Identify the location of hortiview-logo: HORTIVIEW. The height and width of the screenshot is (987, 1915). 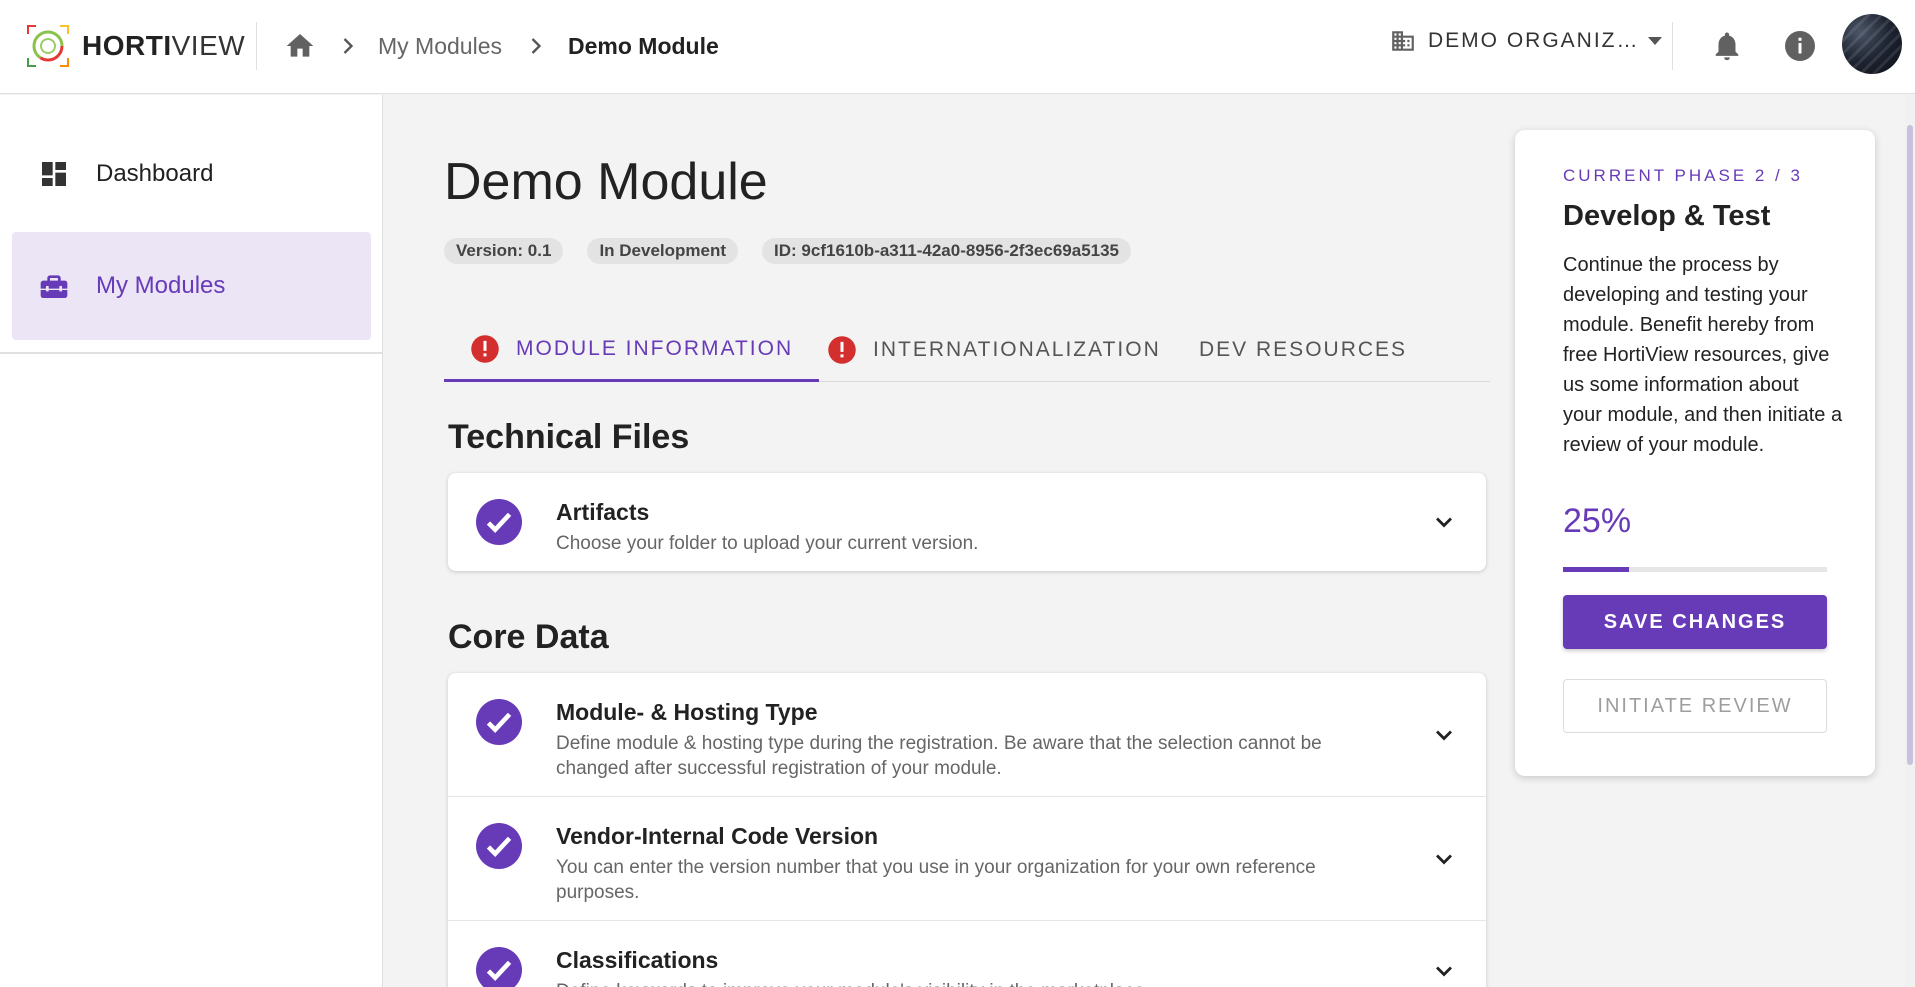
(134, 46).